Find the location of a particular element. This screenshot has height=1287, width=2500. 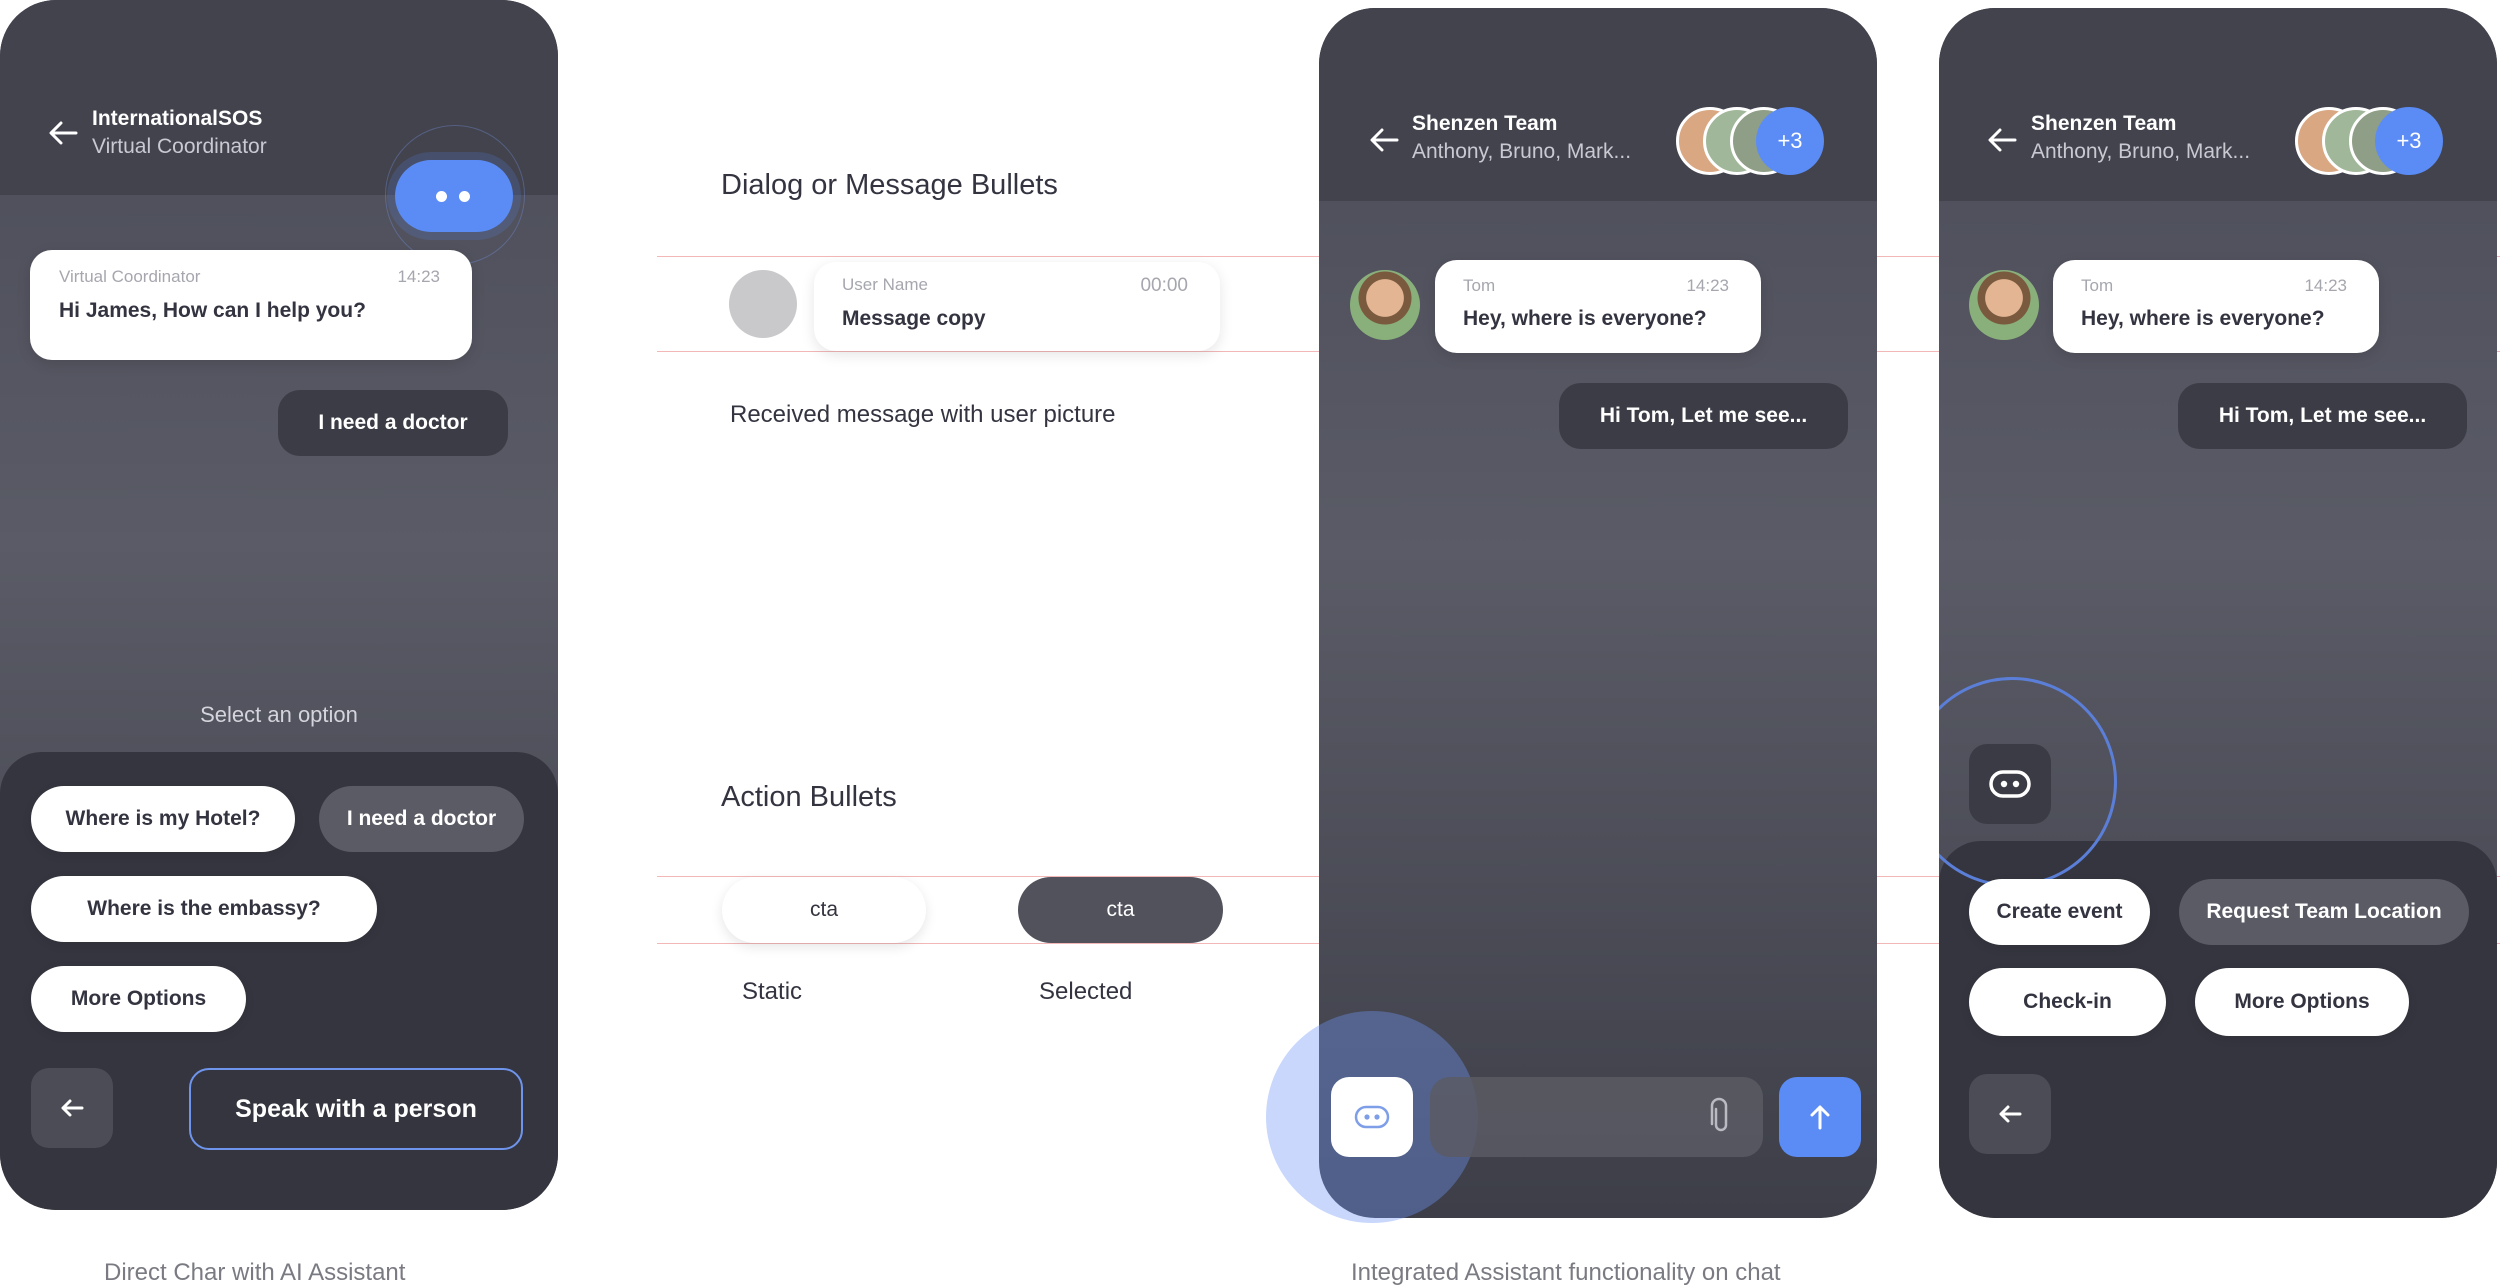

option-embassy: Where is the embassy? is located at coordinates (204, 909).